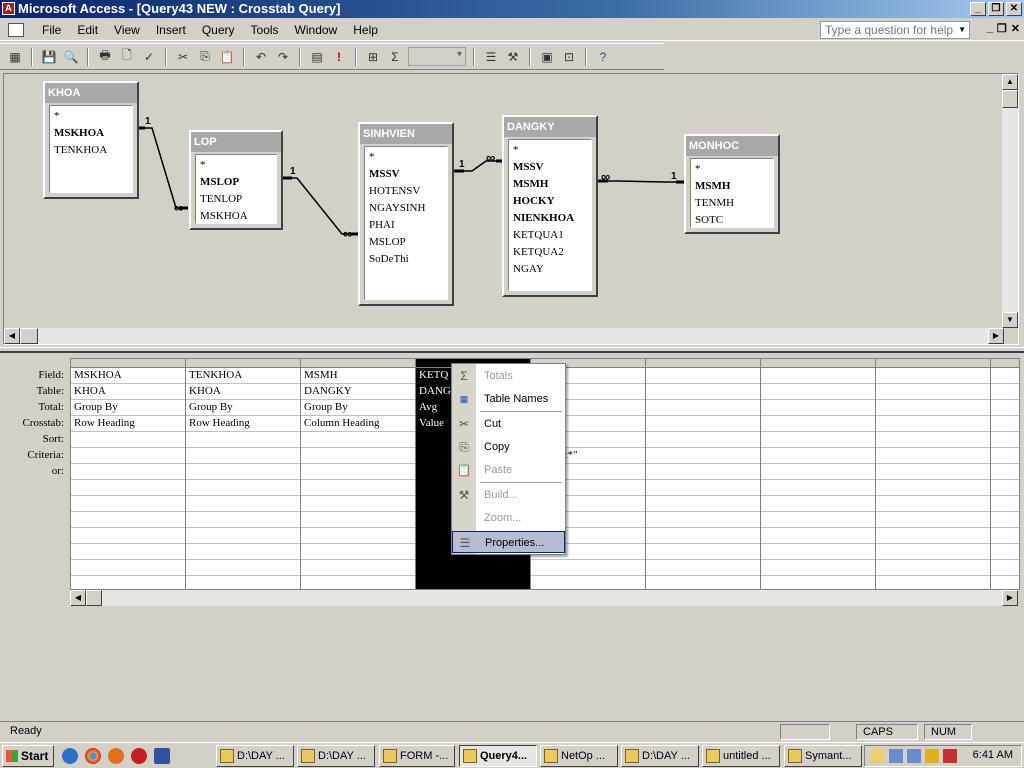  Describe the element at coordinates (550, 252) in the screenshot. I see `table-field: KETQUA2` at that location.